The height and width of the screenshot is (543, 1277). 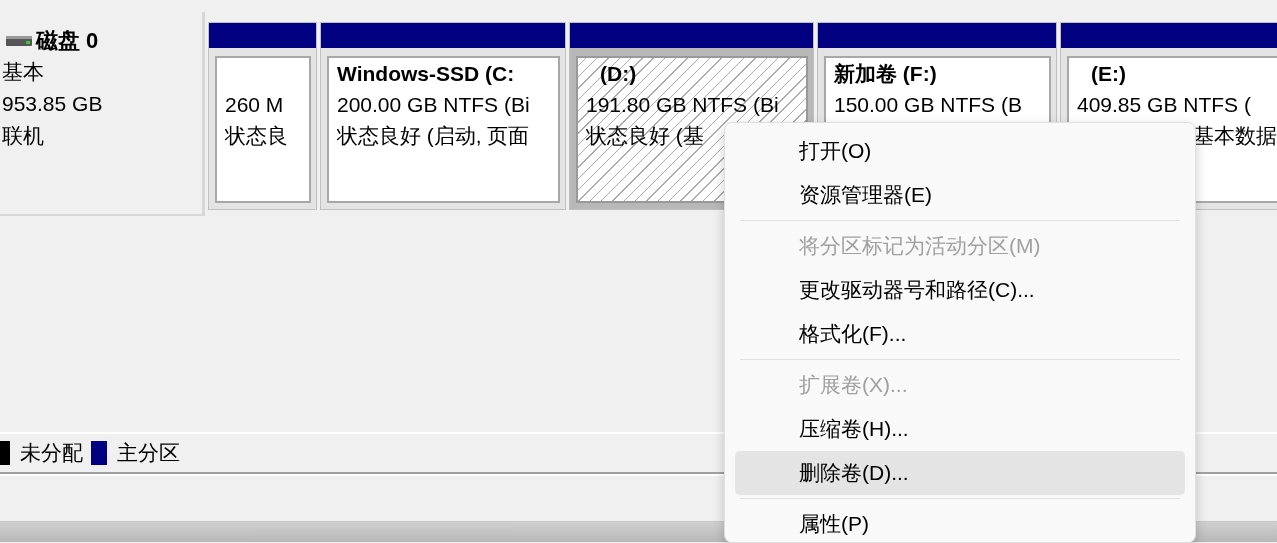 I want to click on volume-status: 基本数据, so click(x=1234, y=136).